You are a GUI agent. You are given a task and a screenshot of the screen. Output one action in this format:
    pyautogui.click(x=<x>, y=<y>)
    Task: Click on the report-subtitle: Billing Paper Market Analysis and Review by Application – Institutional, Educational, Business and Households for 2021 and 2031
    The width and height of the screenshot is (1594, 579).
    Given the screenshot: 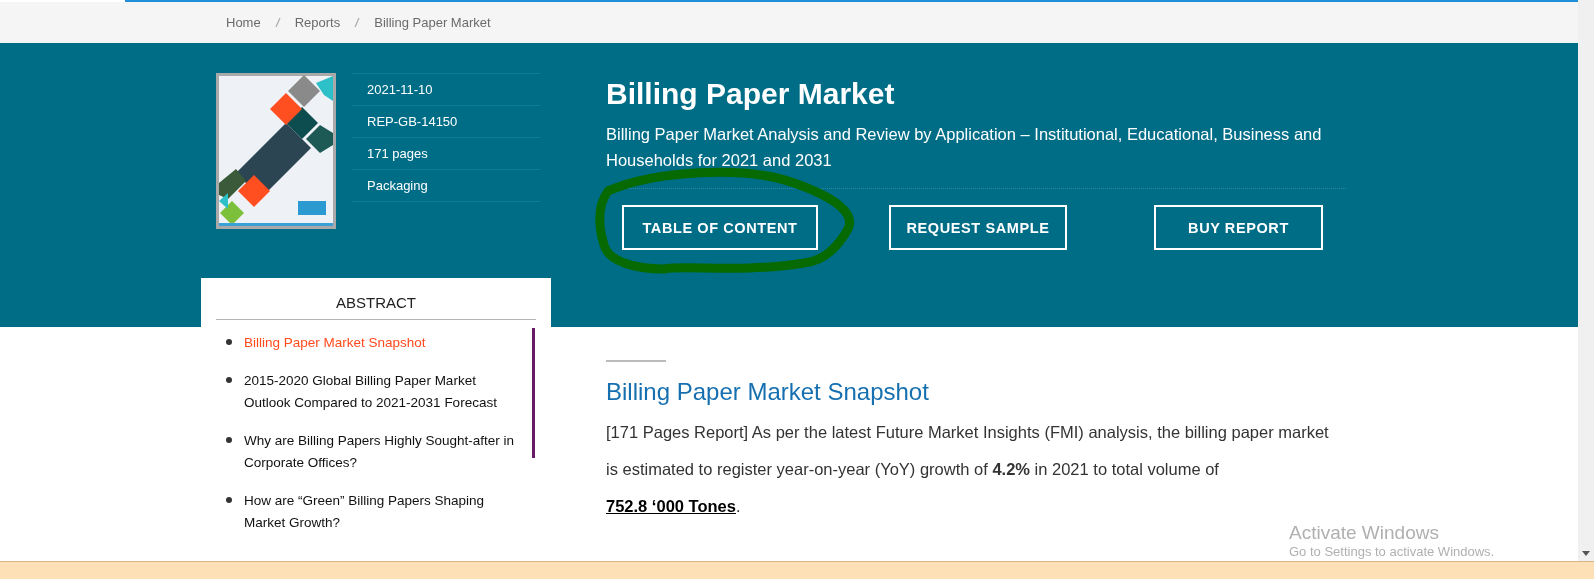 What is the action you would take?
    pyautogui.click(x=976, y=155)
    